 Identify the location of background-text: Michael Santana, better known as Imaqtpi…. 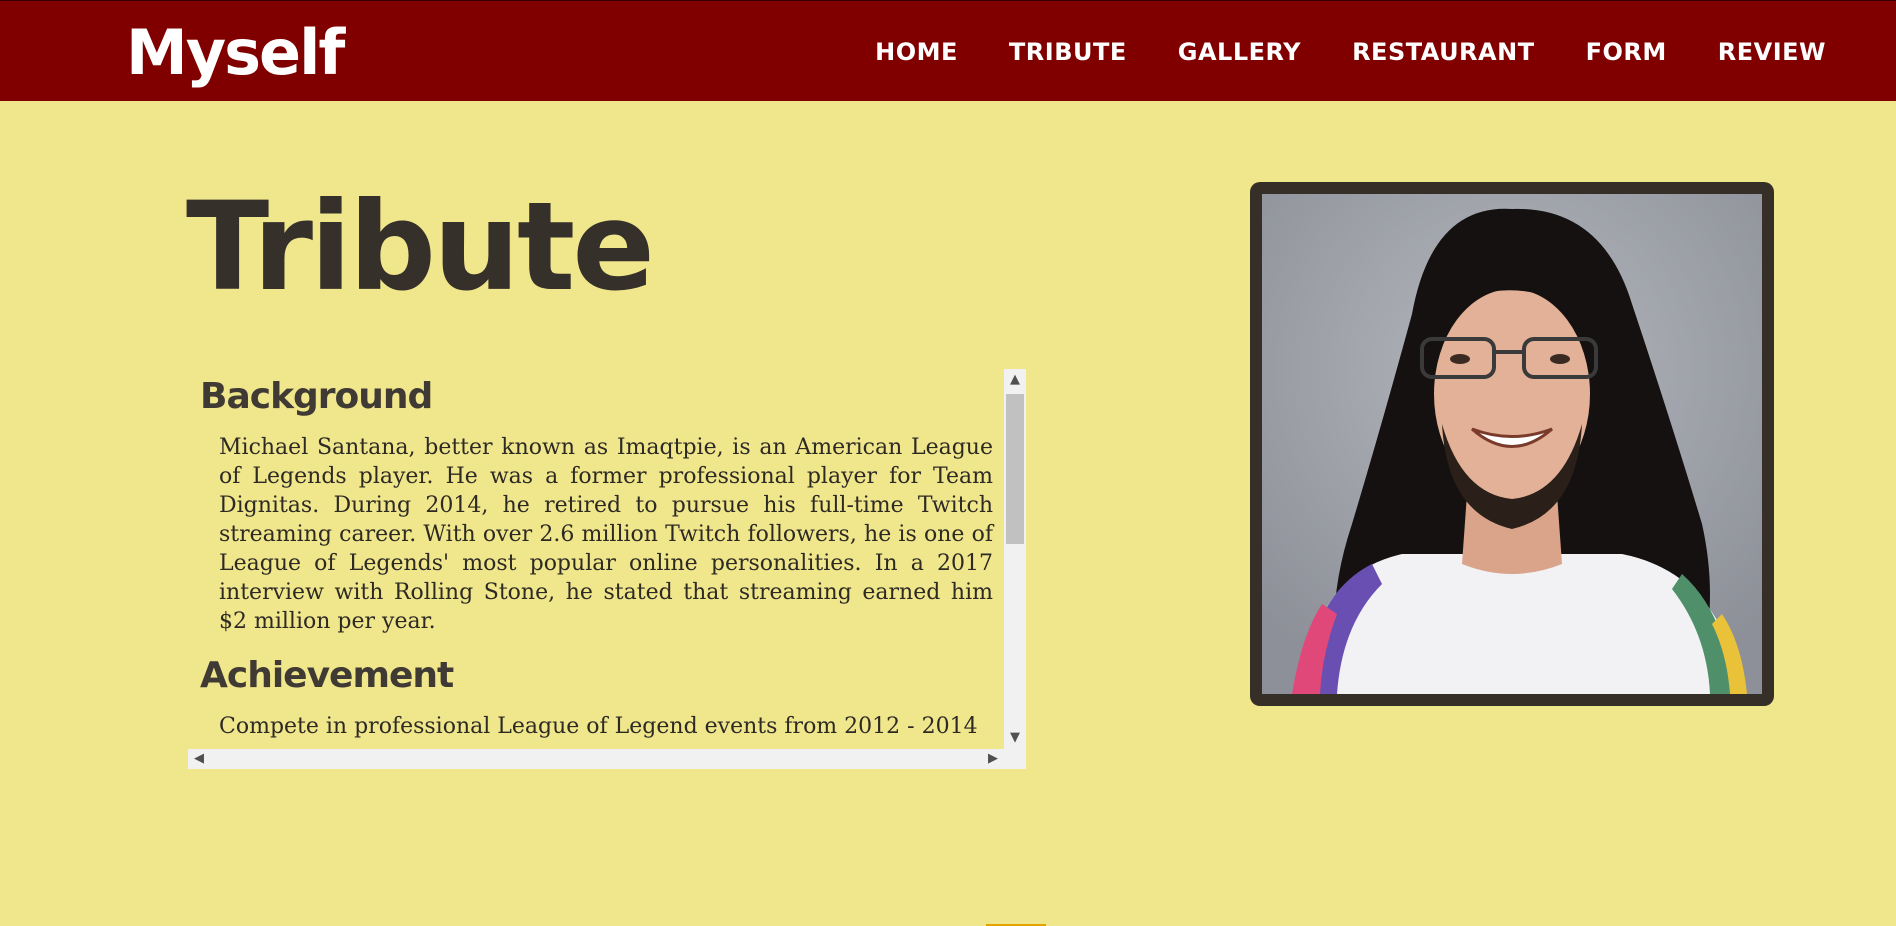
(606, 534).